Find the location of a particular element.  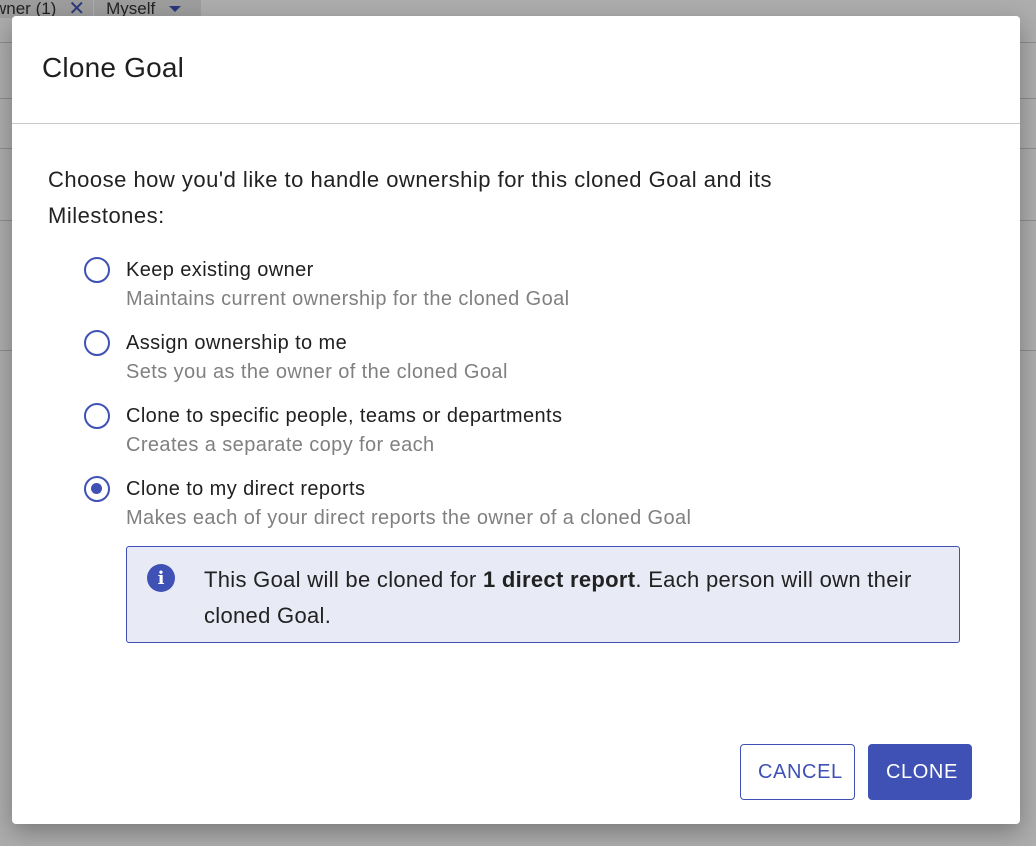

option-label: Assign ownership to me is located at coordinates (237, 343).